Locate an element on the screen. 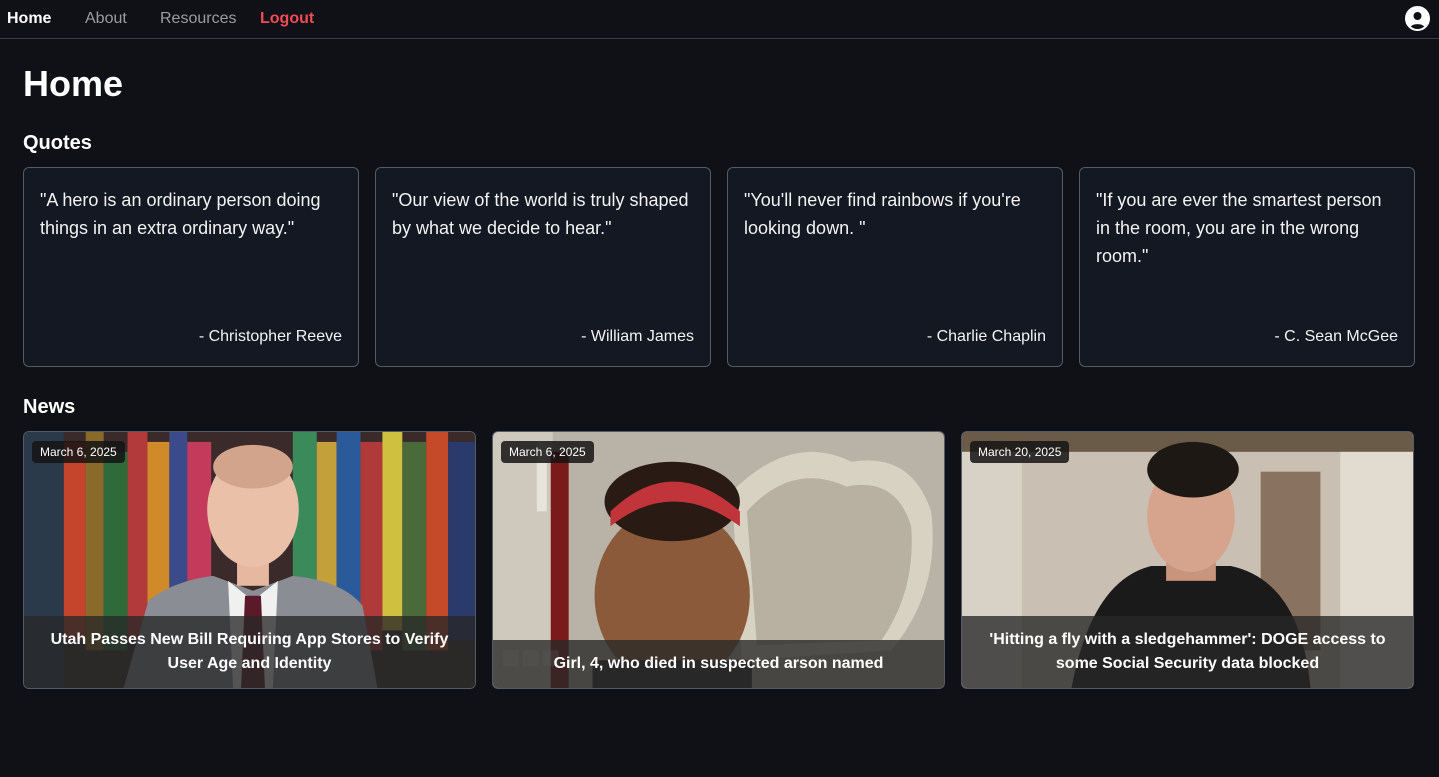 The image size is (1439, 777). quote-author: - C. Sean McGee is located at coordinates (1336, 336).